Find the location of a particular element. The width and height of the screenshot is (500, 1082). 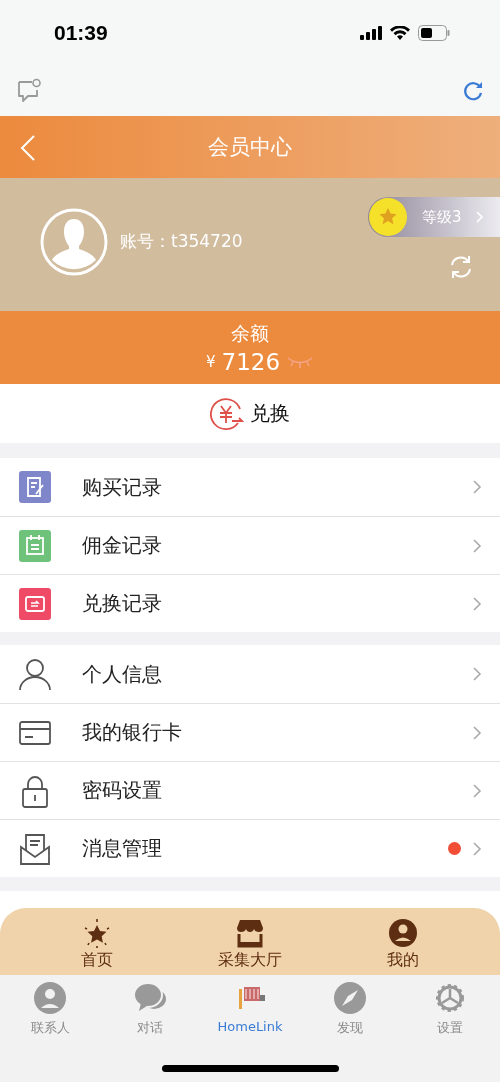

calendar-icon is located at coordinates (35, 545).